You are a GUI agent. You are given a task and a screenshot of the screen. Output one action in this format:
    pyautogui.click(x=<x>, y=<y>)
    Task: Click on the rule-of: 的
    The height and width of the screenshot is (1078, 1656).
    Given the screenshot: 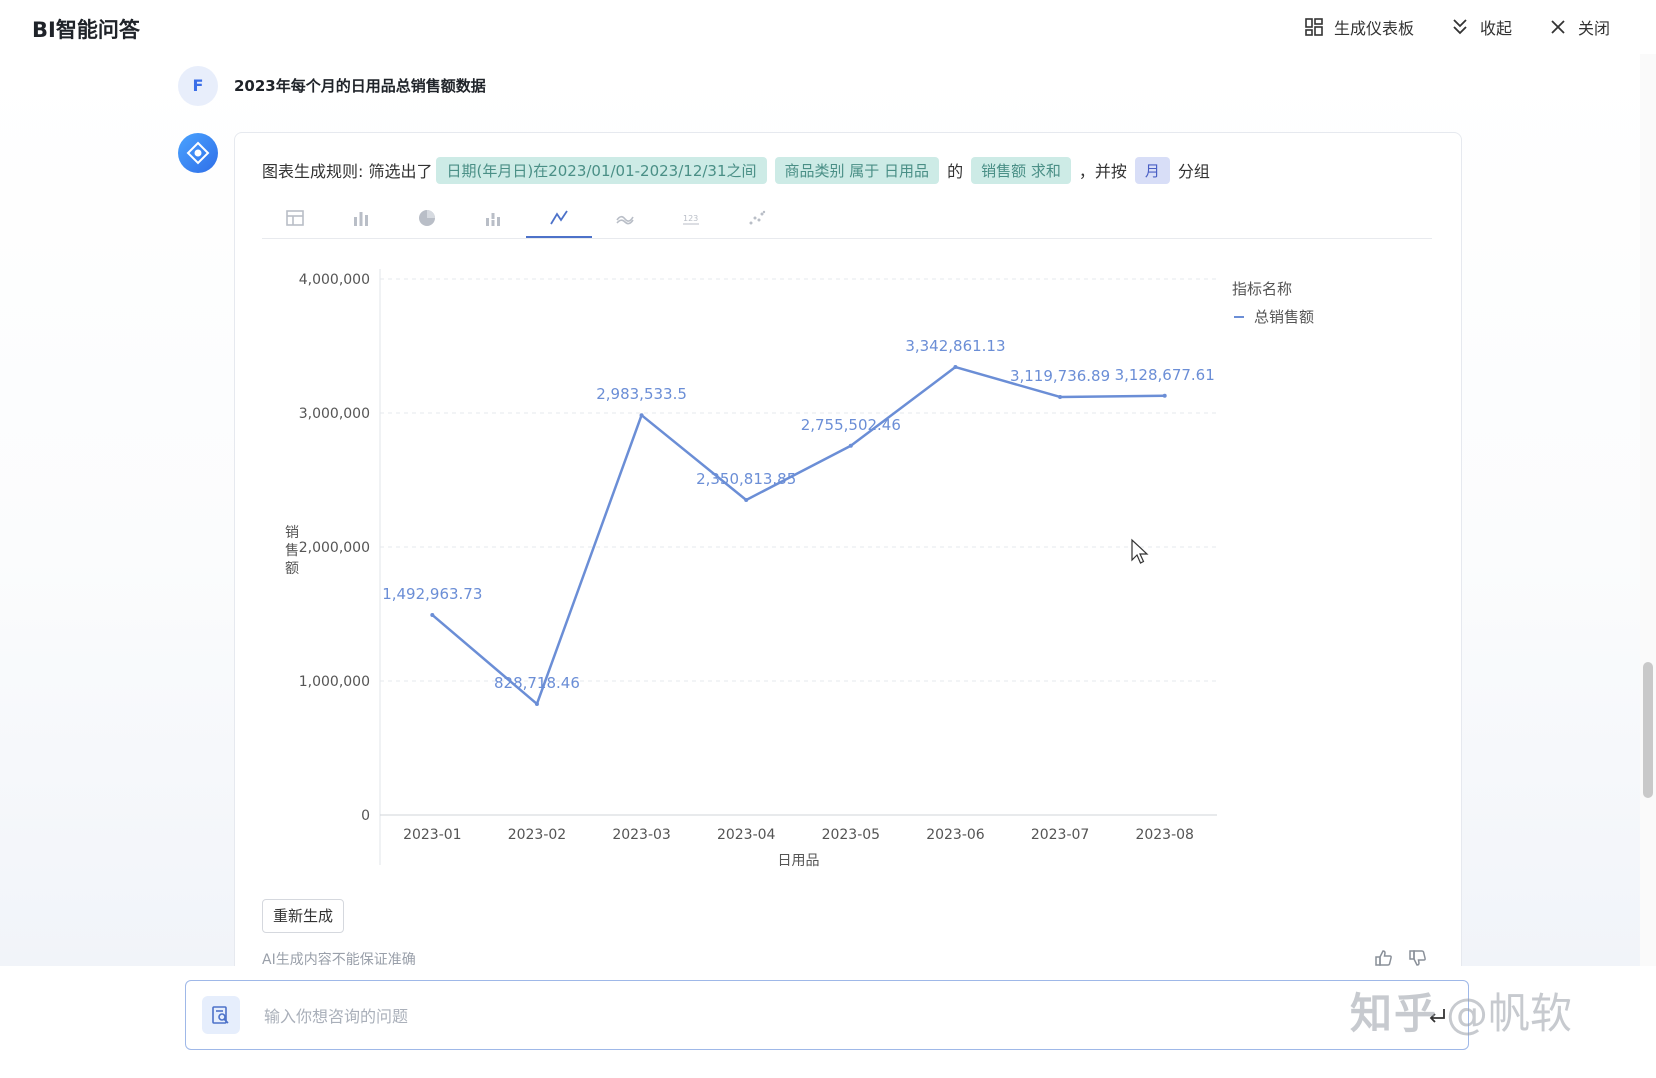 What is the action you would take?
    pyautogui.click(x=955, y=171)
    